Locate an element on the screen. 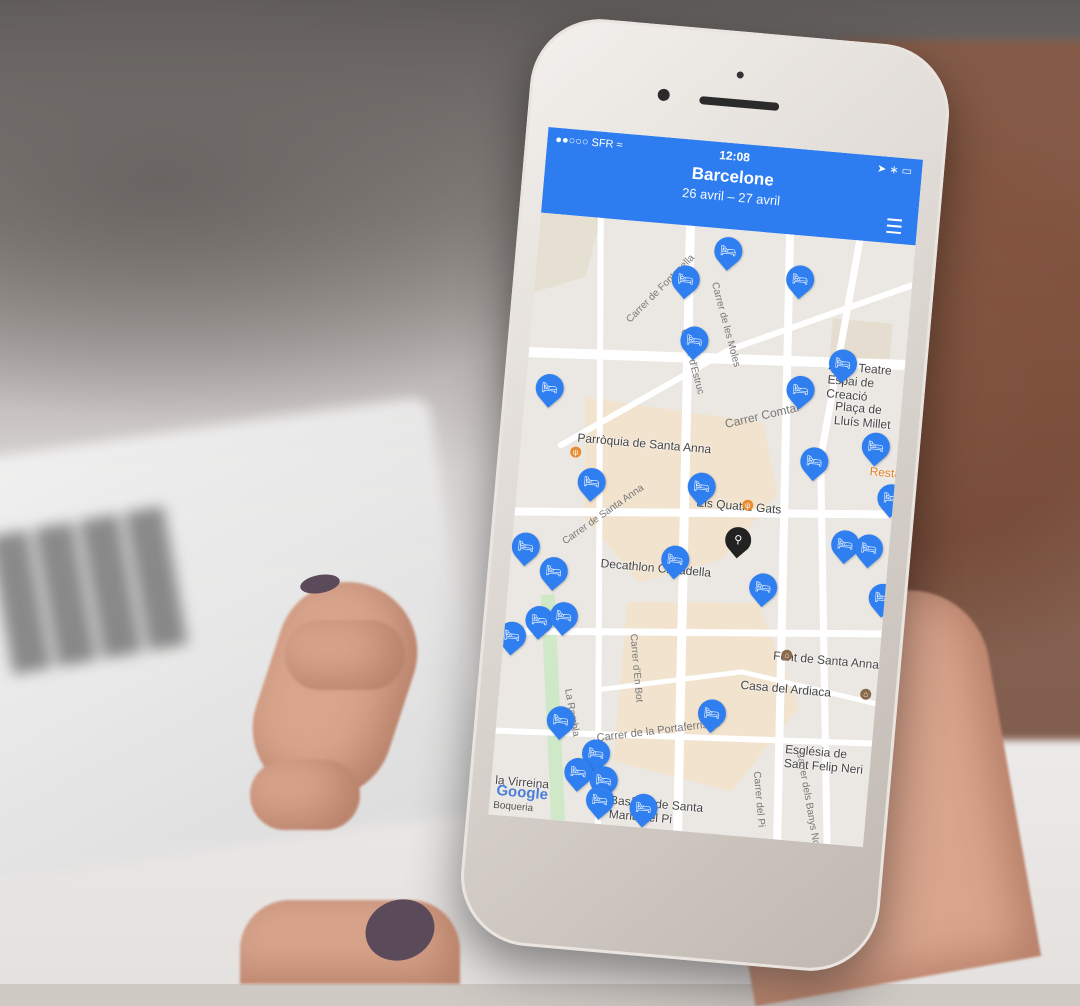 This screenshot has height=1006, width=1080. list-view-icon: ☰ is located at coordinates (894, 227).